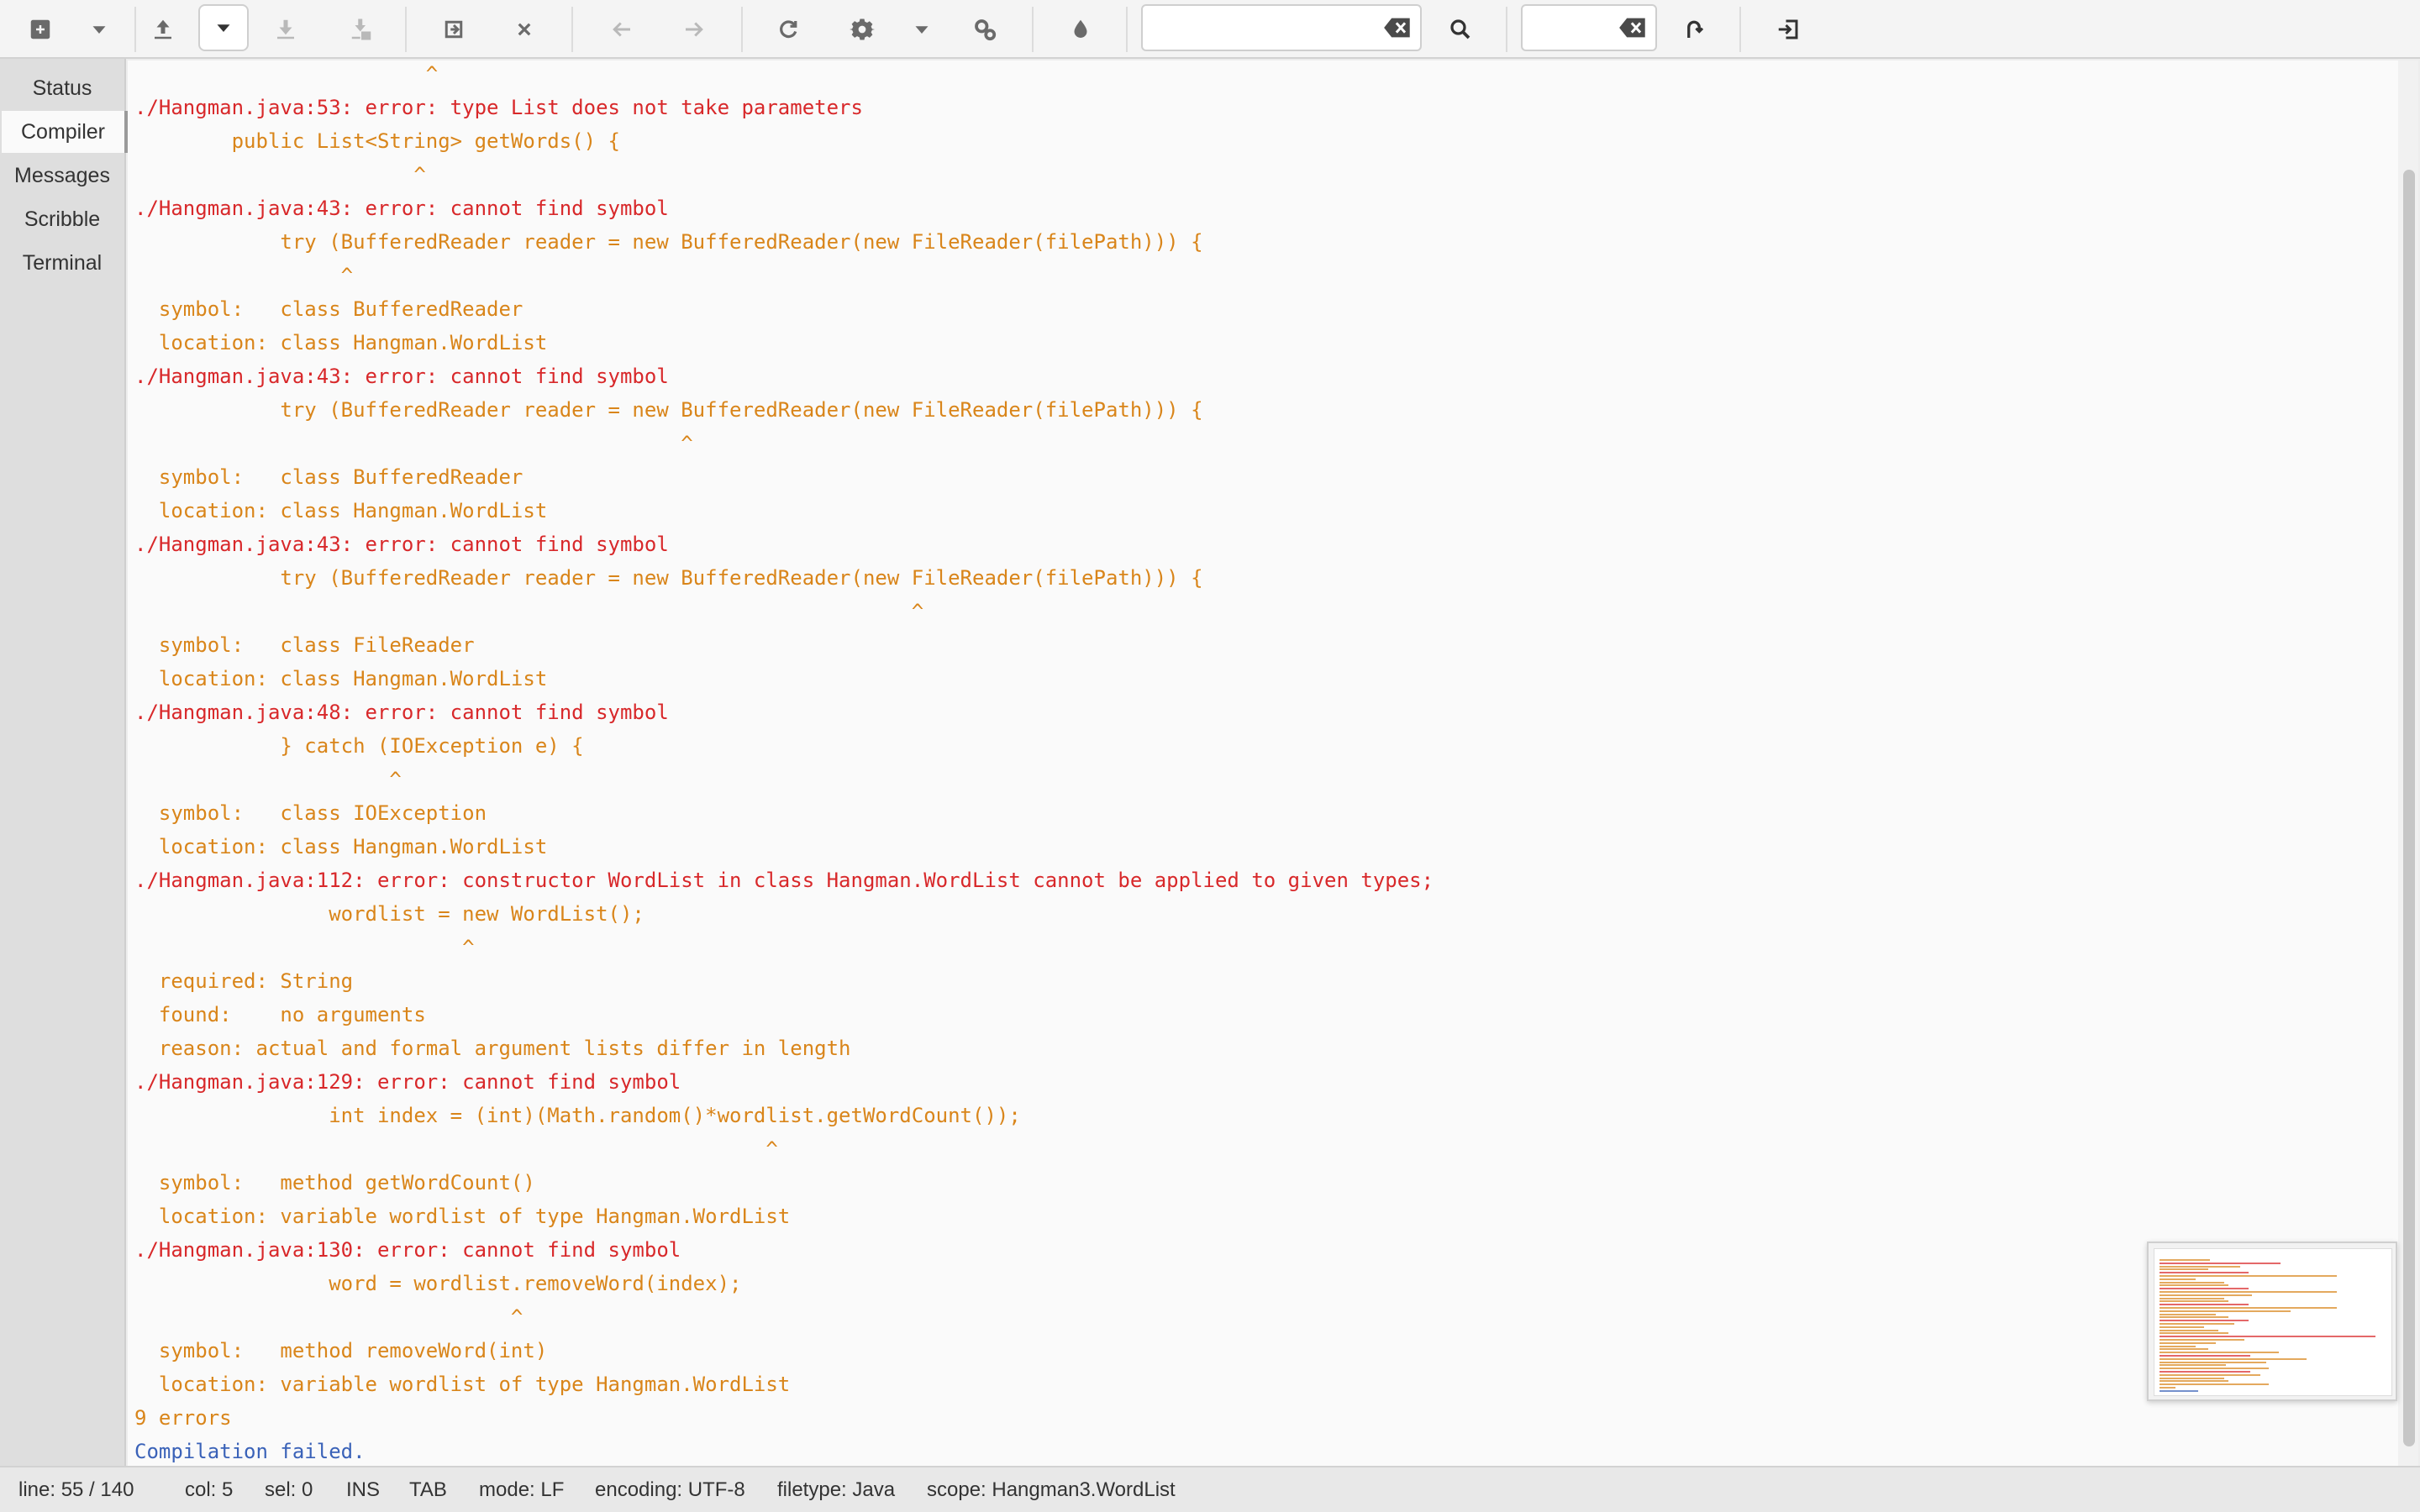 The width and height of the screenshot is (2420, 1512). I want to click on output-line: 9 errors, so click(183, 1418).